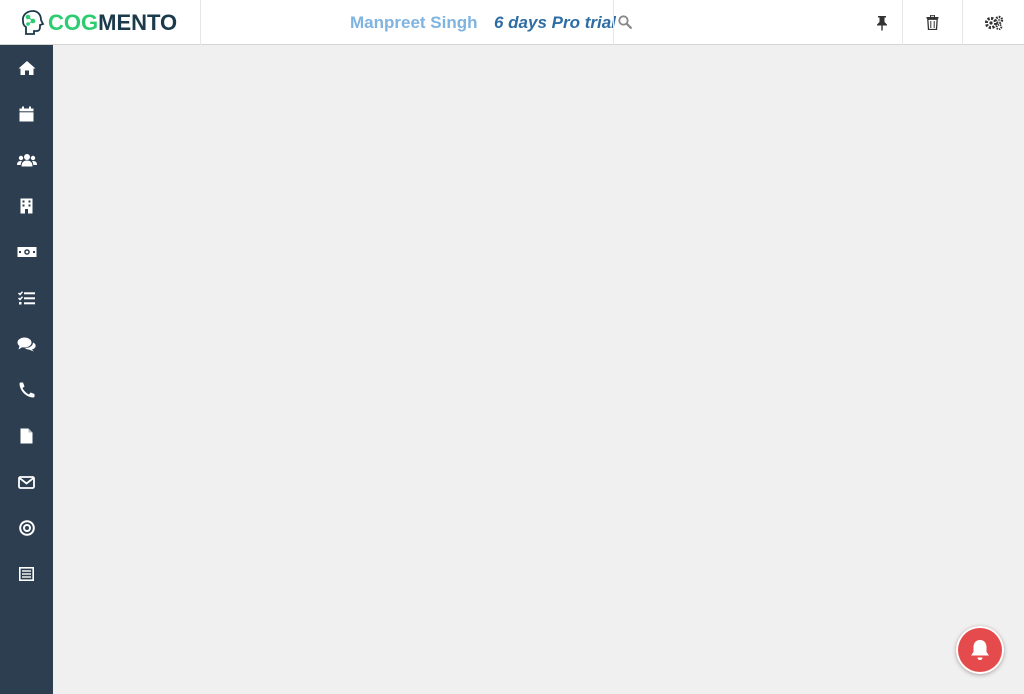 This screenshot has height=694, width=1024. I want to click on trash-icon, so click(932, 22).